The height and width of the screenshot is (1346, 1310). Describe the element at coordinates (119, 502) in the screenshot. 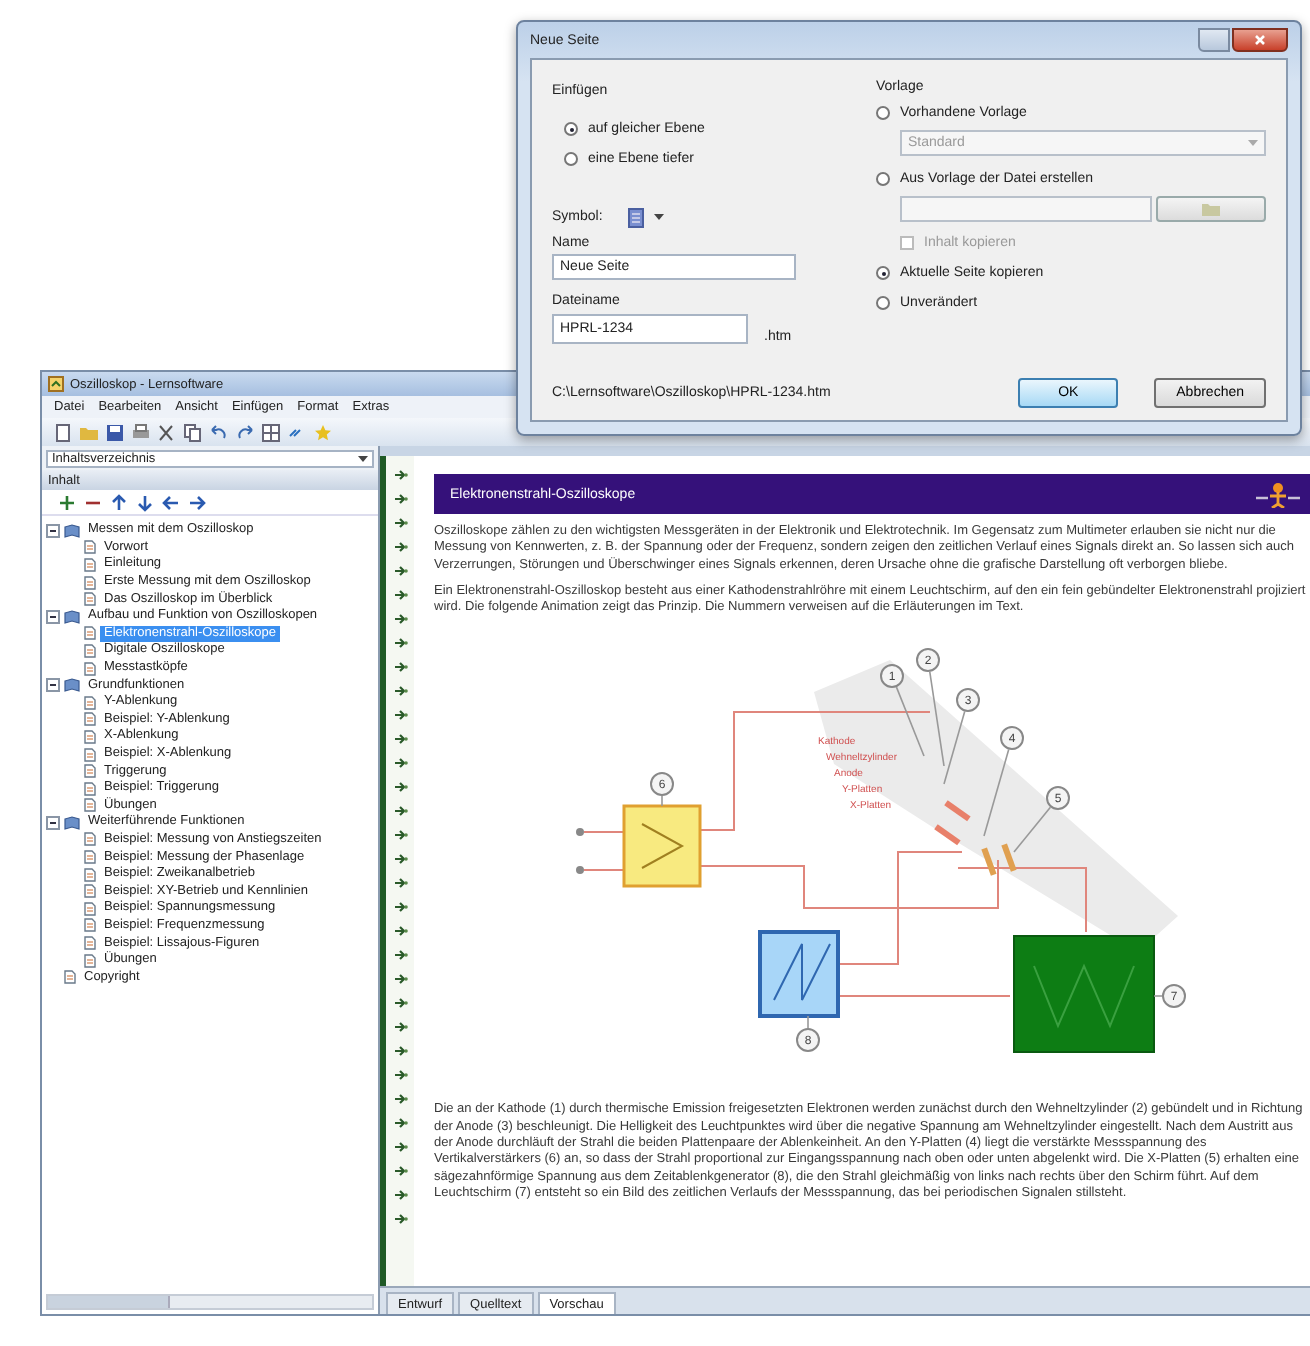

I see `arrow-up-icon` at that location.